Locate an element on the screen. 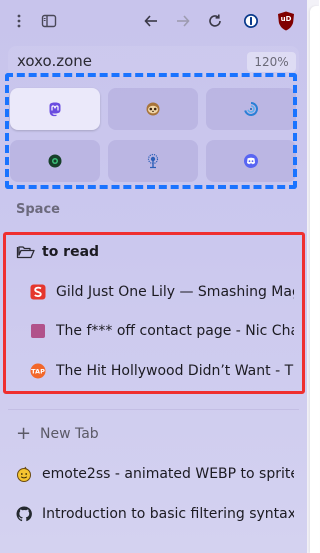  tab-title: emote2ss - animated WEBP to sprite sheet is located at coordinates (168, 474).